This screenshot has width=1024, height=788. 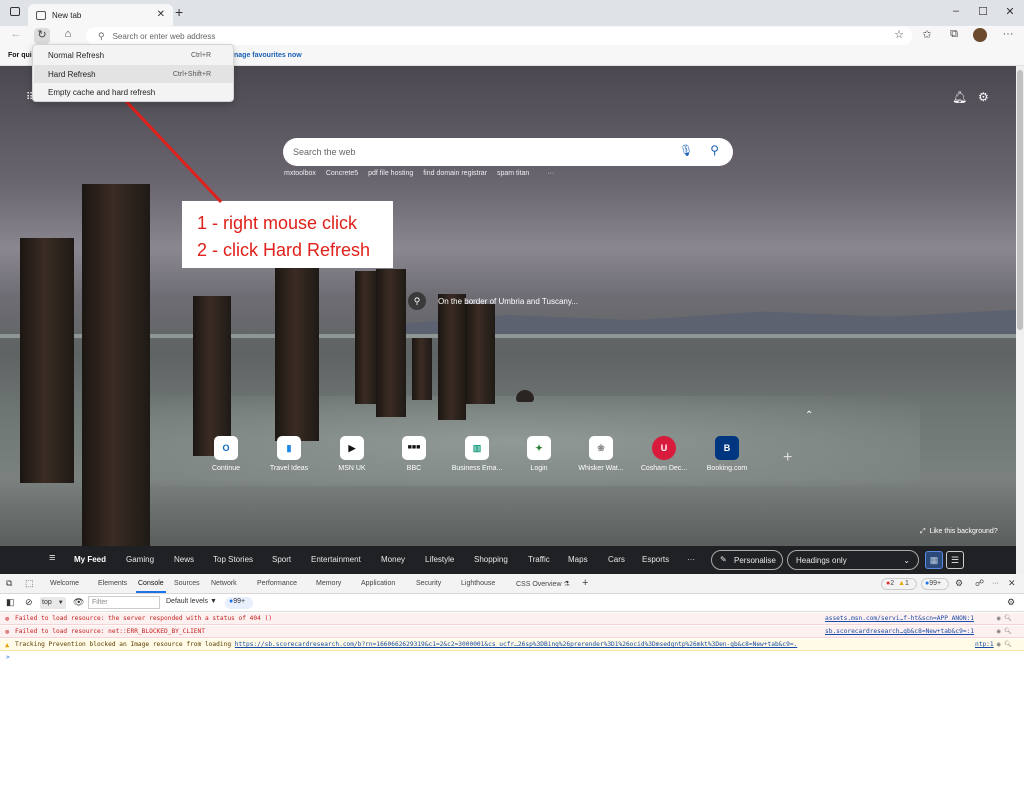 I want to click on console-source-link: sb.scorecardresearch…gb&c8=New+tab&c9=:1, so click(x=899, y=631).